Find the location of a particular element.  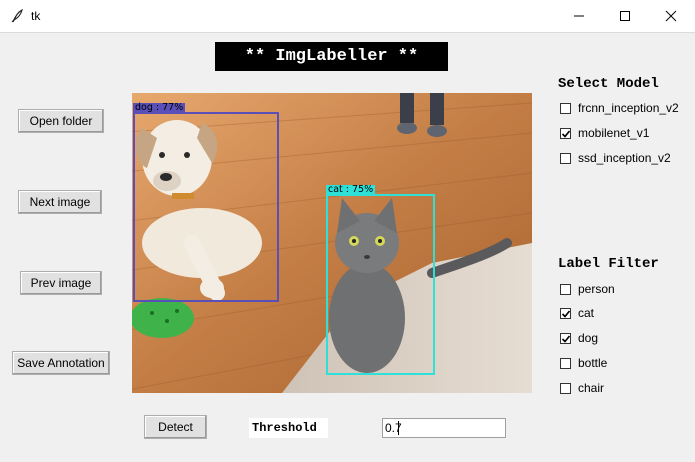

close-icon is located at coordinates (671, 16).